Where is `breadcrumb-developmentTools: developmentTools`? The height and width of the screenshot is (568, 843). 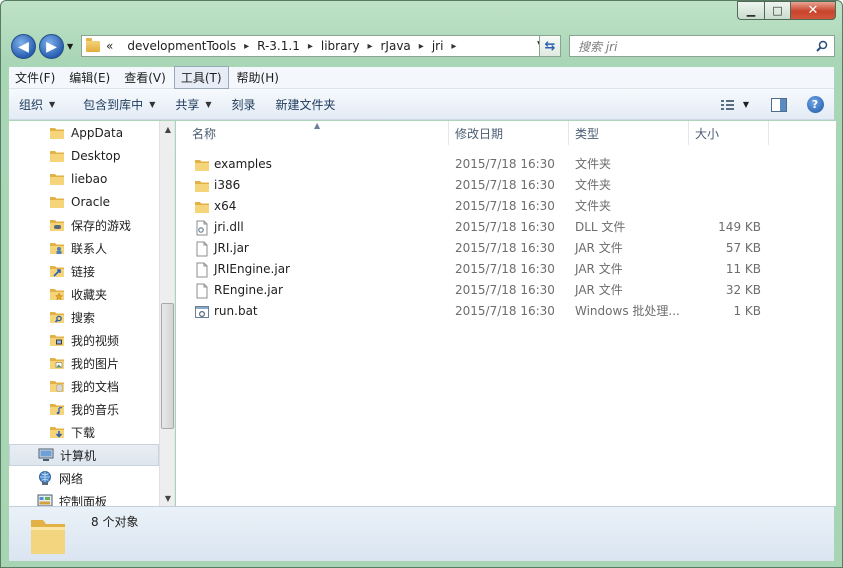
breadcrumb-developmentTools: developmentTools is located at coordinates (181, 46).